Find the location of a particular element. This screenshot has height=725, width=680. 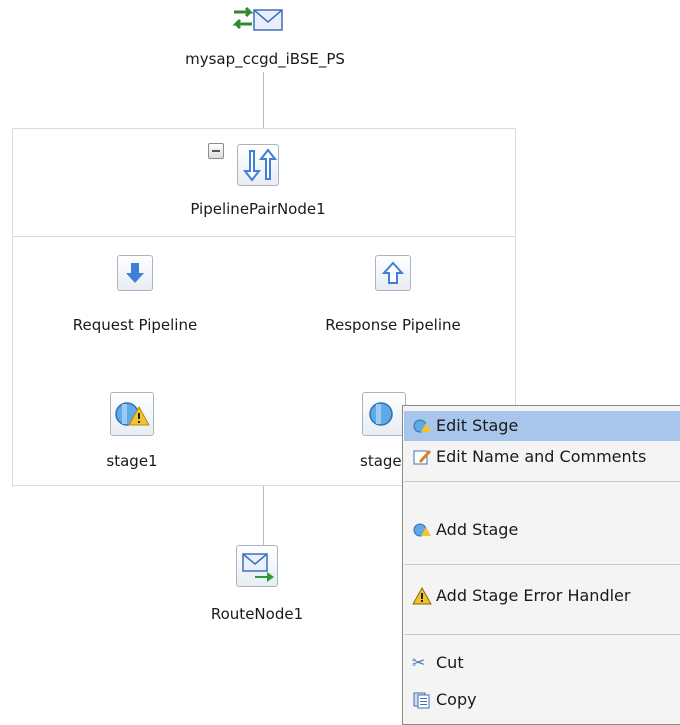

copy-icon is located at coordinates (421, 700).